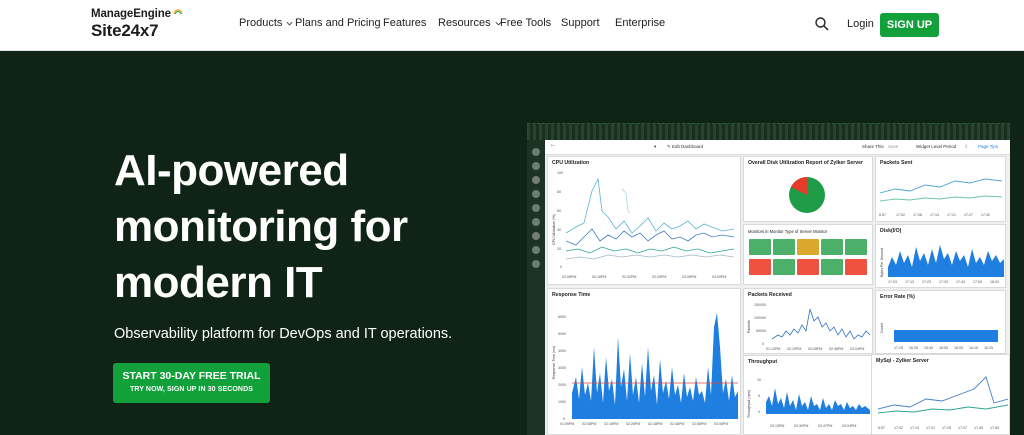 Image resolution: width=1024 pixels, height=435 pixels. Describe the element at coordinates (218, 282) in the screenshot. I see `hero-title-line: modern IT` at that location.